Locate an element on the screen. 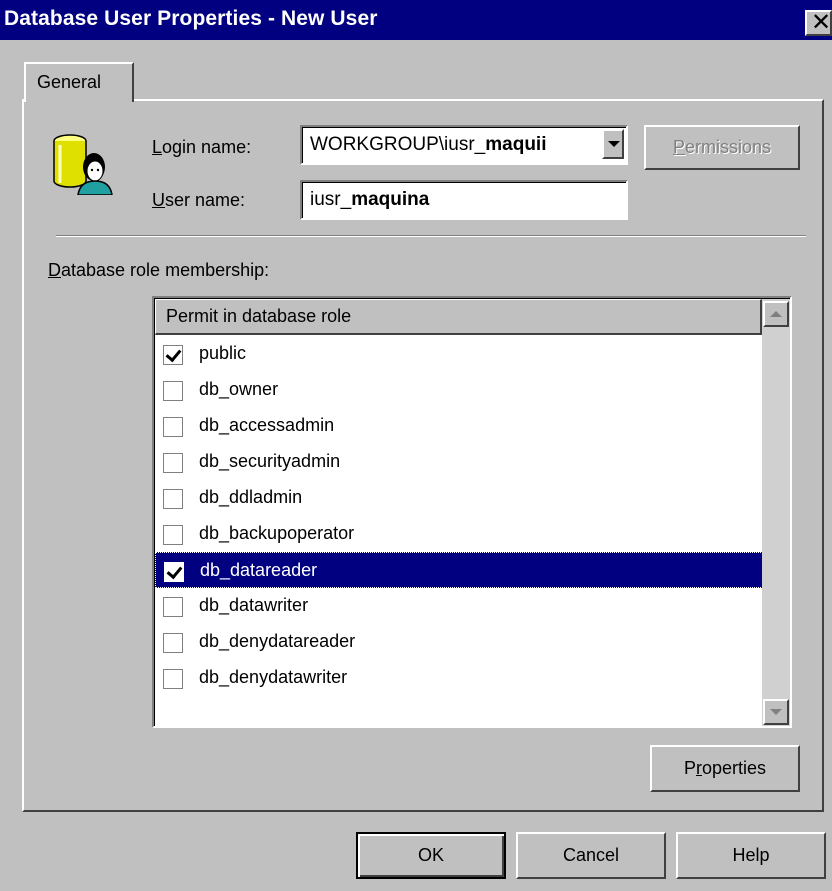  title-bar: Database User Properties - New User ✕ is located at coordinates (416, 20).